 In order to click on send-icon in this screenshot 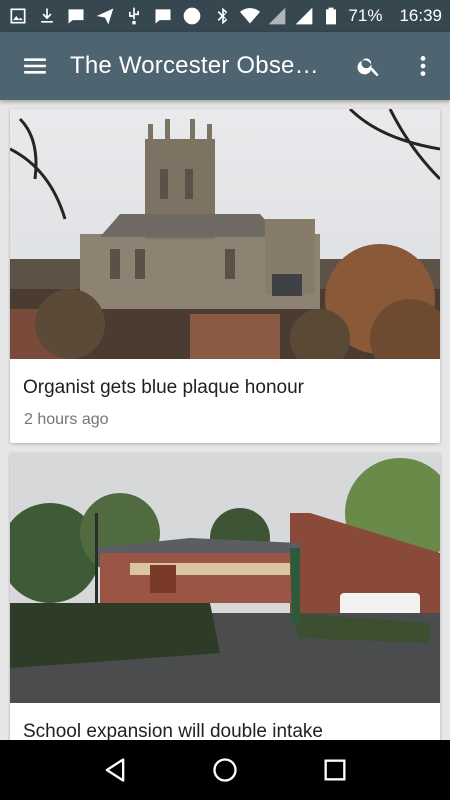, I will do `click(105, 16)`.